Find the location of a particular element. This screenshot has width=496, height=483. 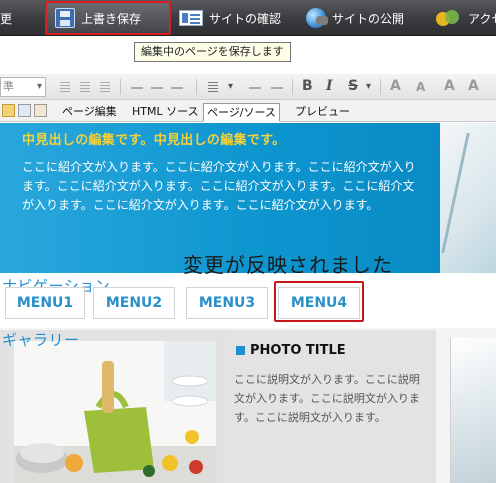

font-size-up-button: A is located at coordinates (395, 86).